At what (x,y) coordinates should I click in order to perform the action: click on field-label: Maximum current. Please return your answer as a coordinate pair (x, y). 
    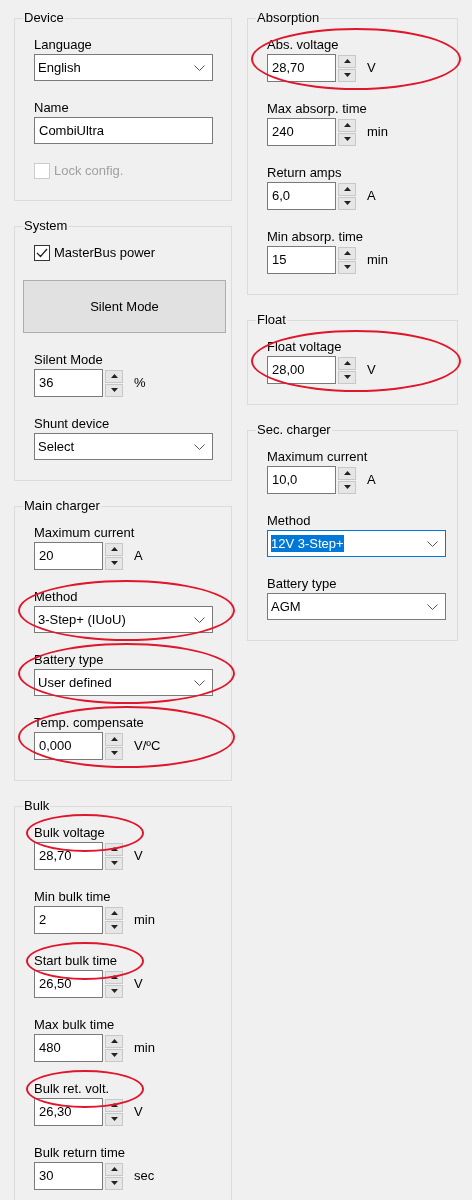
    Looking at the image, I should click on (85, 533).